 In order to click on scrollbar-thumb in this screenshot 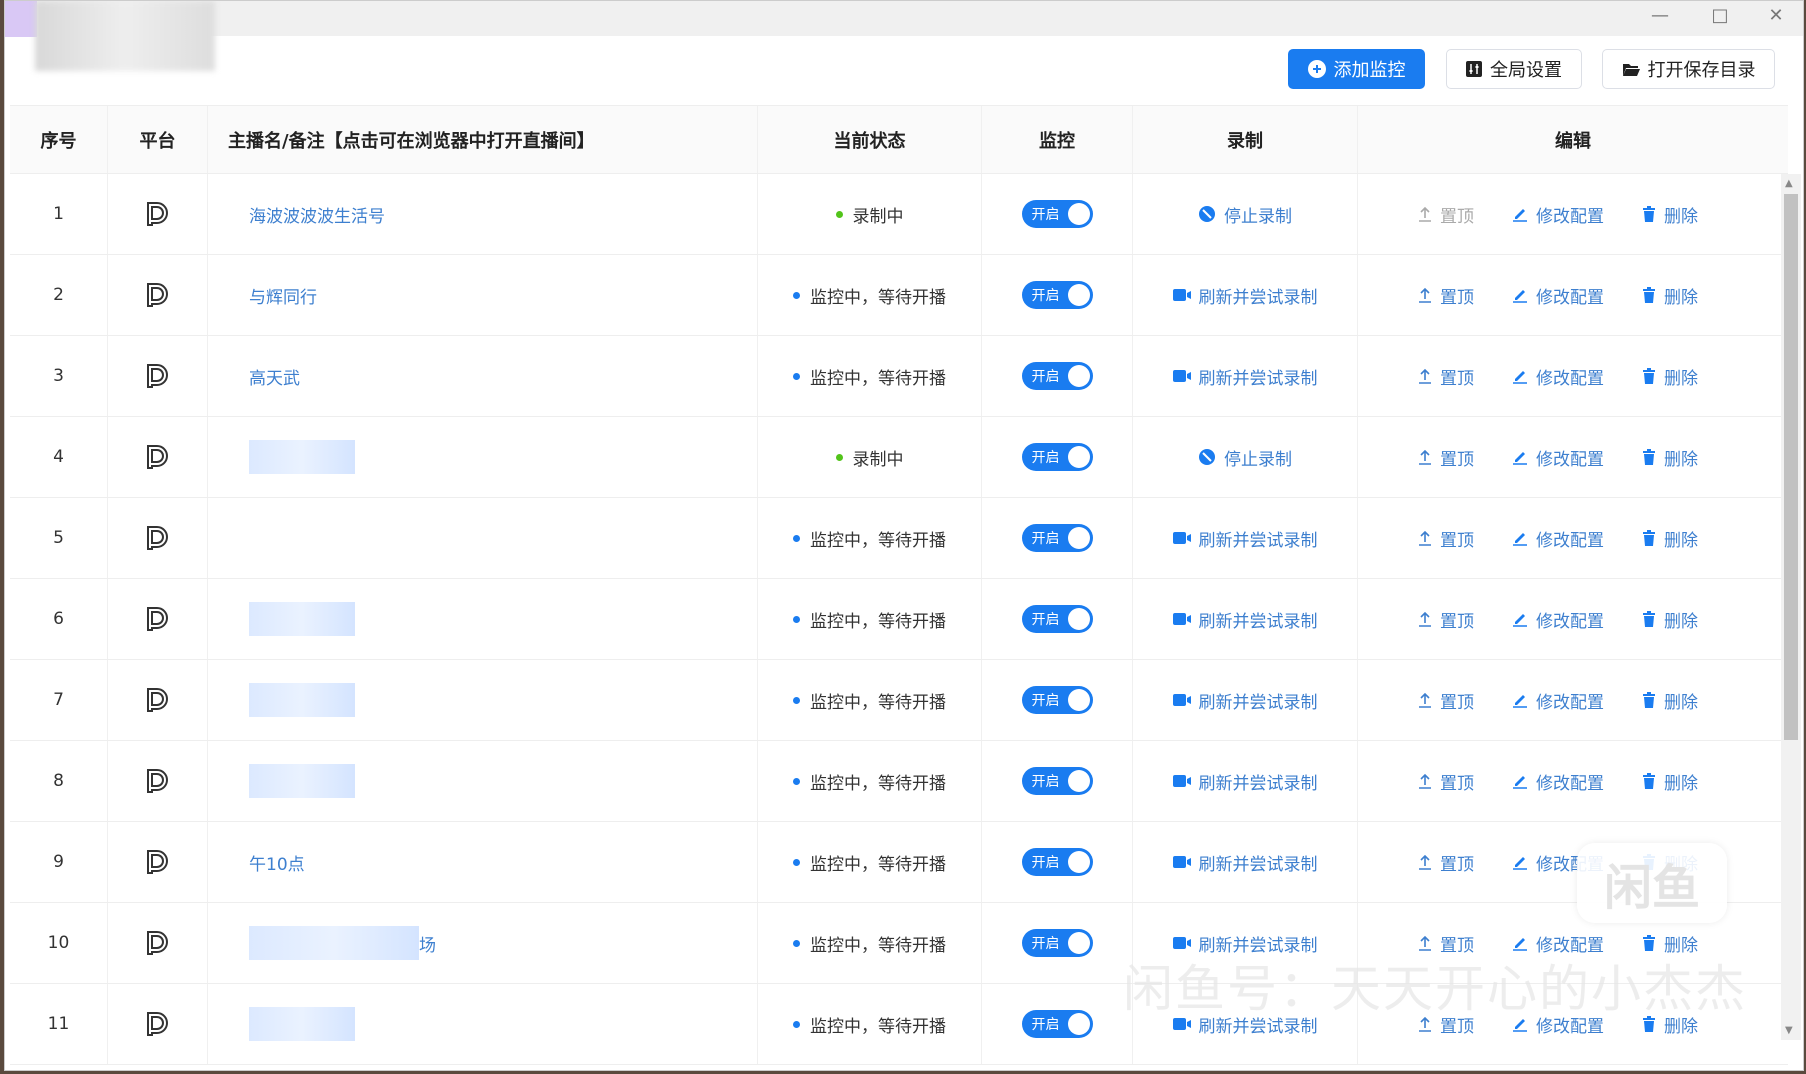, I will do `click(1791, 467)`.